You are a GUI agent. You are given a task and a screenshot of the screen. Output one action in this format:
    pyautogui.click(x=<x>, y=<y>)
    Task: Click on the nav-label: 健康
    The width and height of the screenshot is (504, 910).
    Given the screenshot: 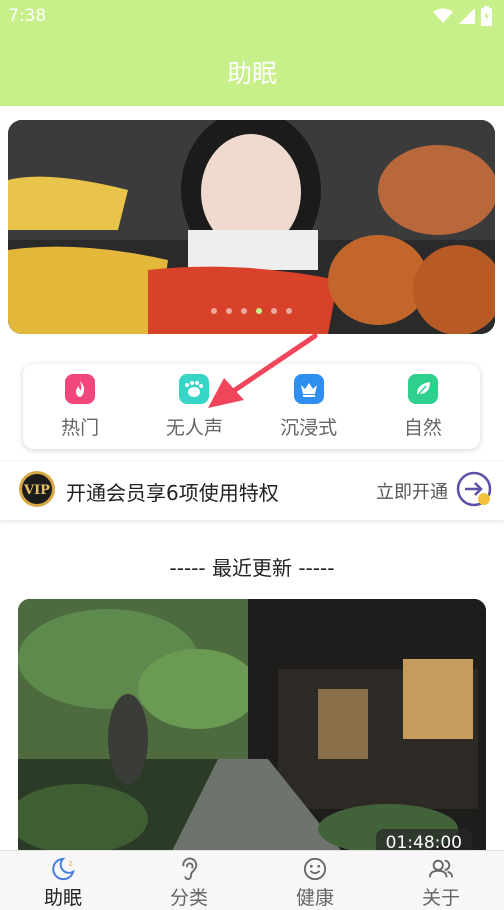 What is the action you would take?
    pyautogui.click(x=314, y=898)
    